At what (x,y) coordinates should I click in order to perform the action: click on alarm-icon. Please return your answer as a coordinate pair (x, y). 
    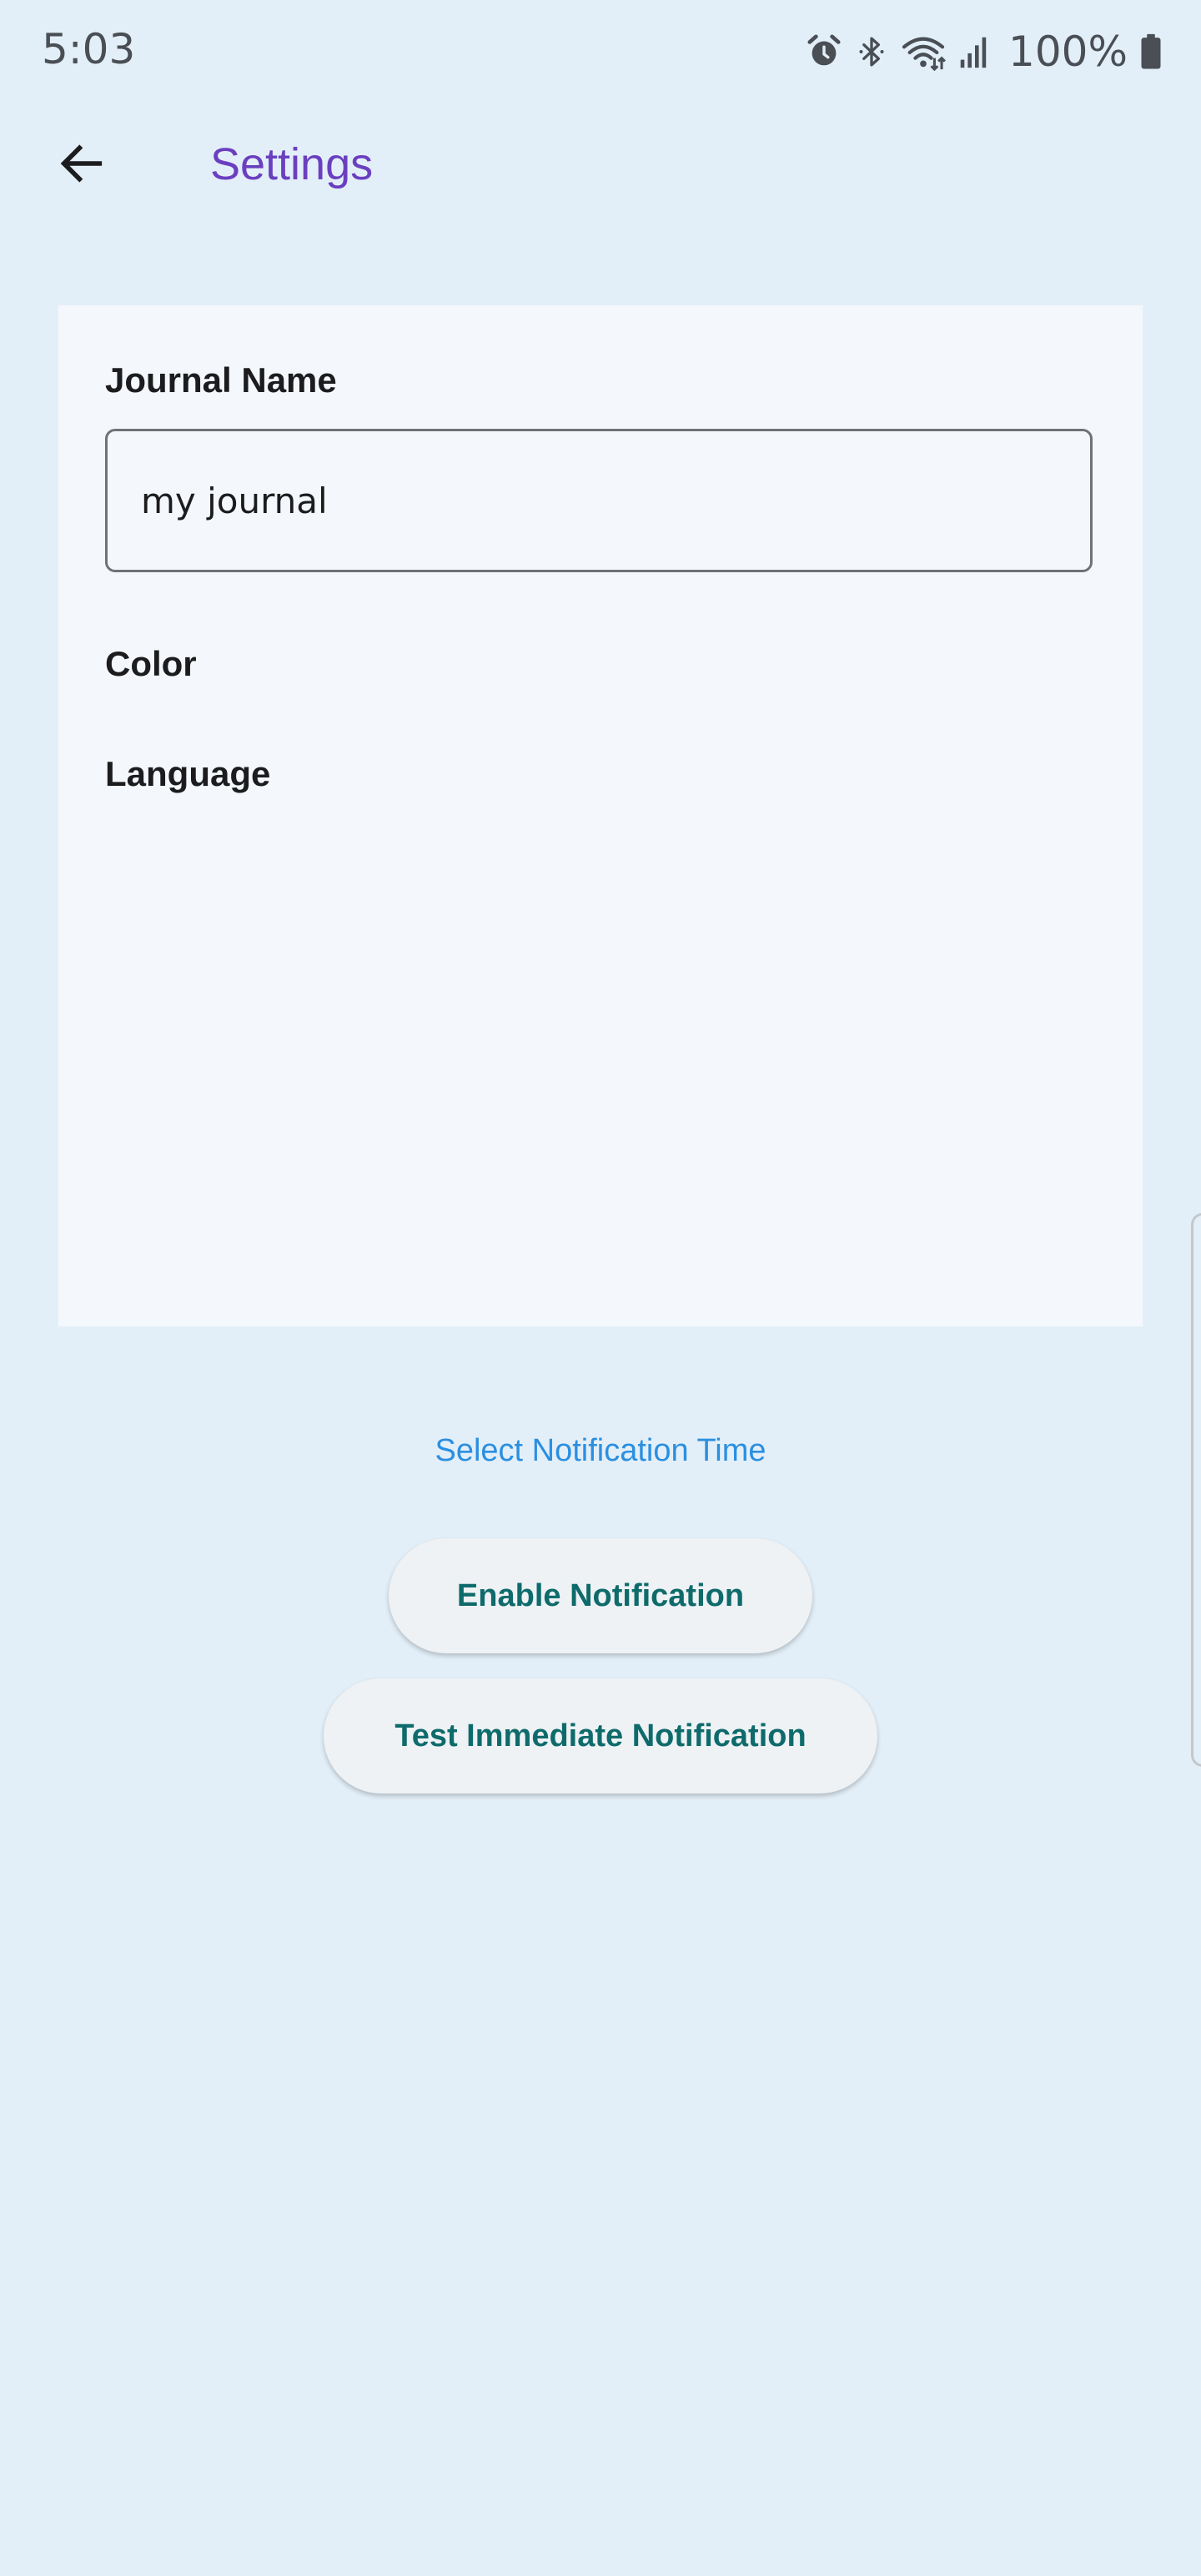
    Looking at the image, I should click on (824, 52).